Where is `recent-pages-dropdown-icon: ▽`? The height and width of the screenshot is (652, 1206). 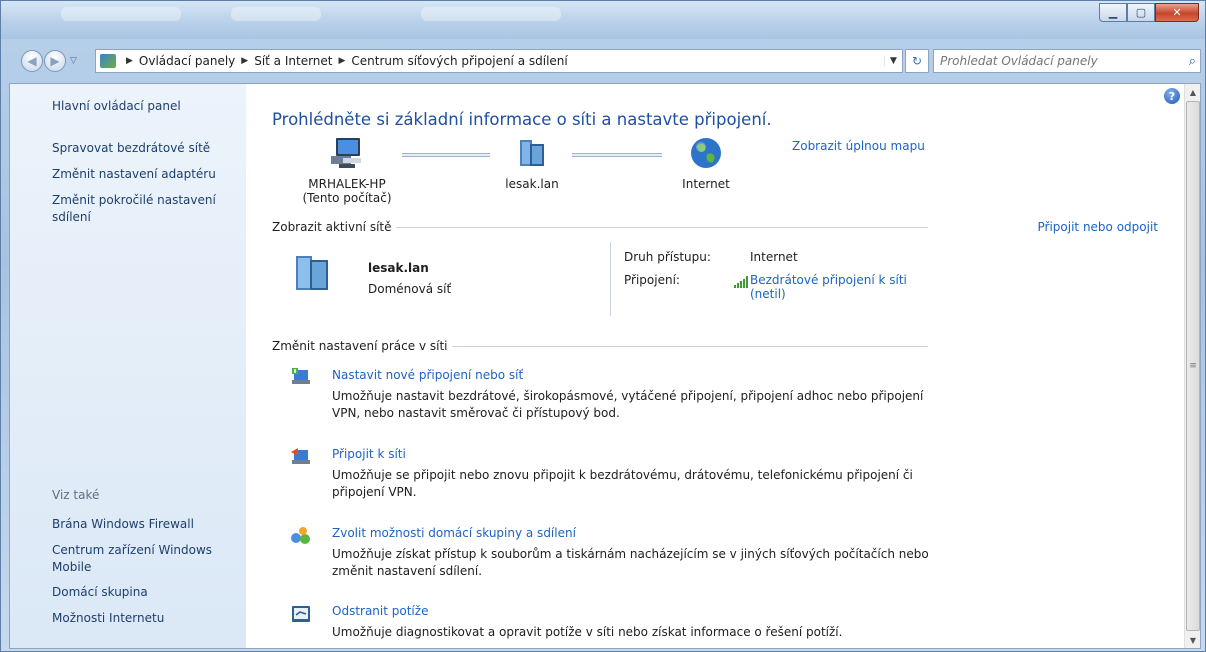
recent-pages-dropdown-icon: ▽ is located at coordinates (73, 61).